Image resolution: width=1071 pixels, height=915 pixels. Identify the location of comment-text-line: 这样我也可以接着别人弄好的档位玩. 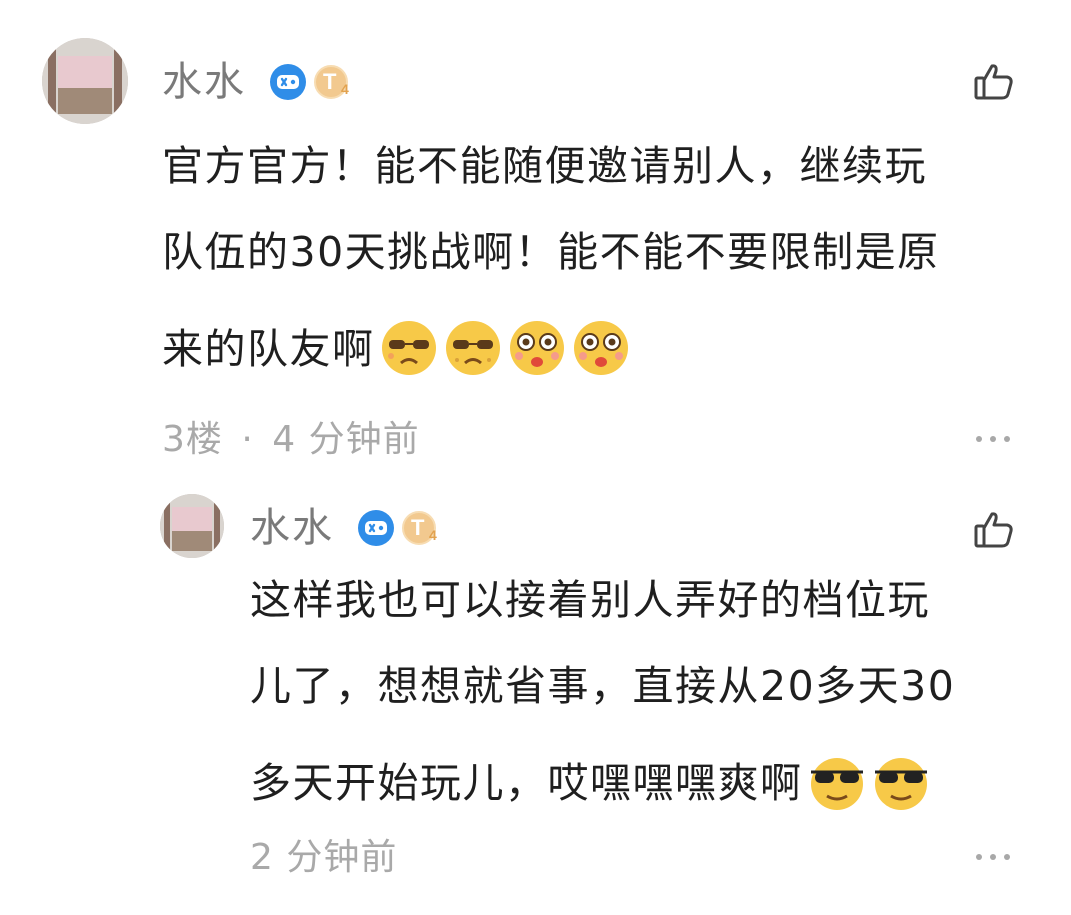
(590, 600).